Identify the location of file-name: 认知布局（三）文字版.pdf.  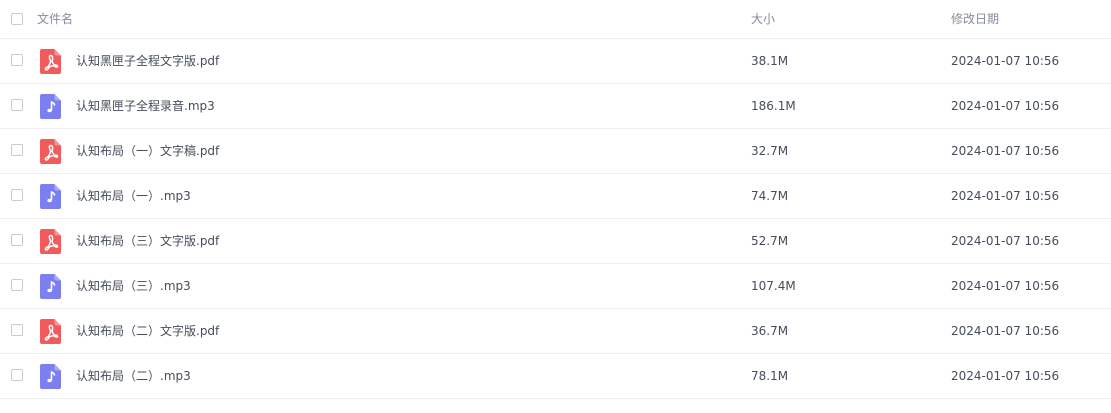
(147, 241).